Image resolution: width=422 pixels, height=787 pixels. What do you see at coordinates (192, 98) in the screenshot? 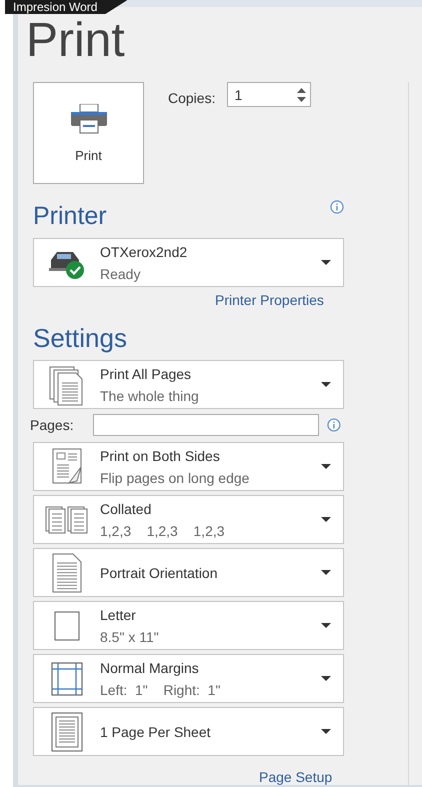
I see `copies-label: Copies:` at bounding box center [192, 98].